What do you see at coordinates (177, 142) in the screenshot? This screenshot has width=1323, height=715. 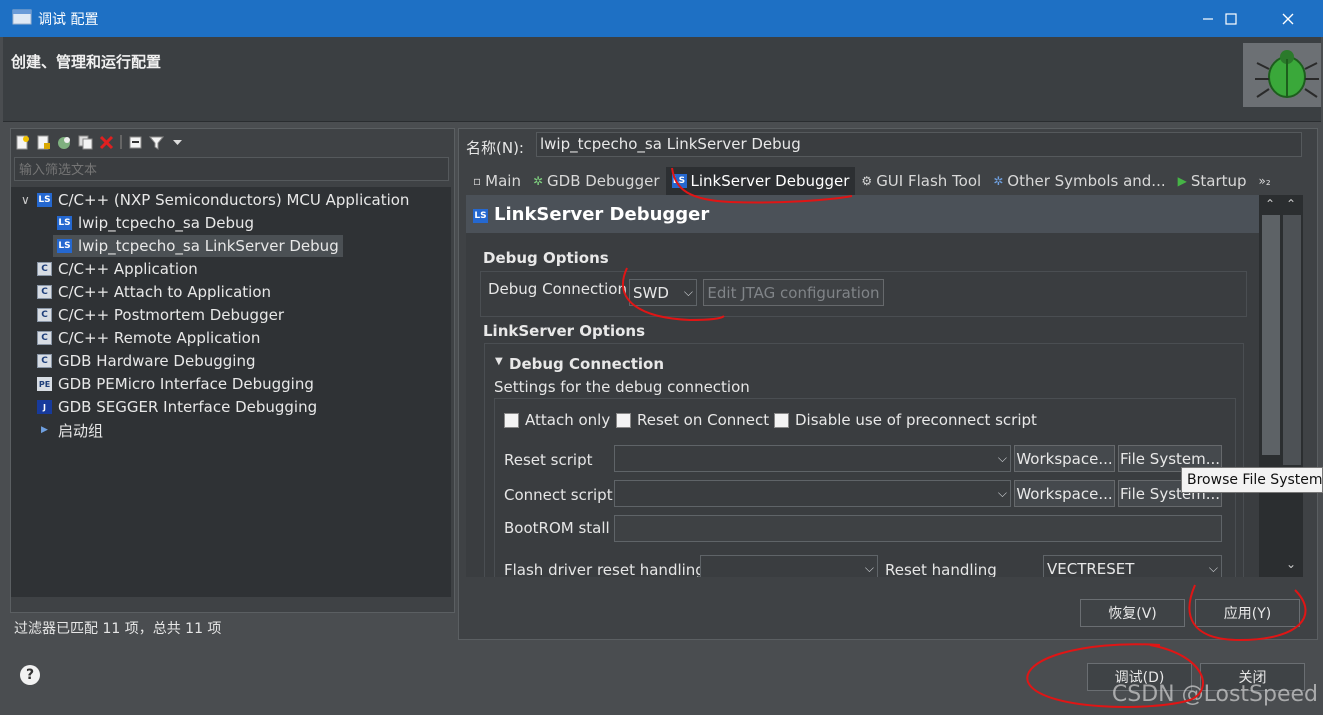 I see `view-menu-chevron-down-icon` at bounding box center [177, 142].